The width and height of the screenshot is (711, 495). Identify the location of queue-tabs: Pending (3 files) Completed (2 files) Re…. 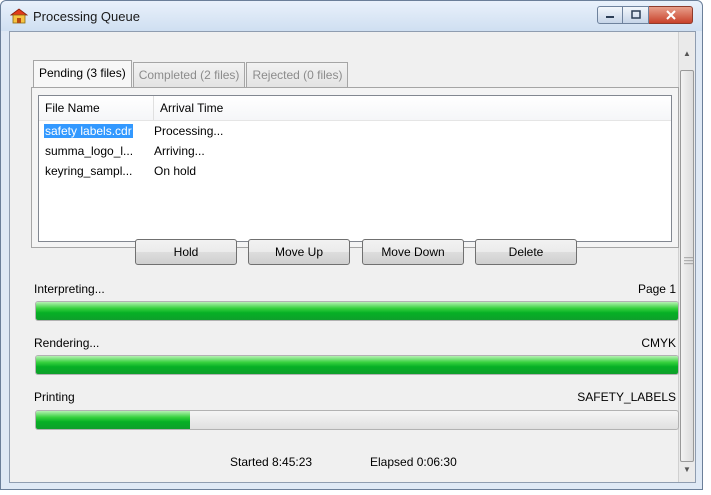
(191, 73).